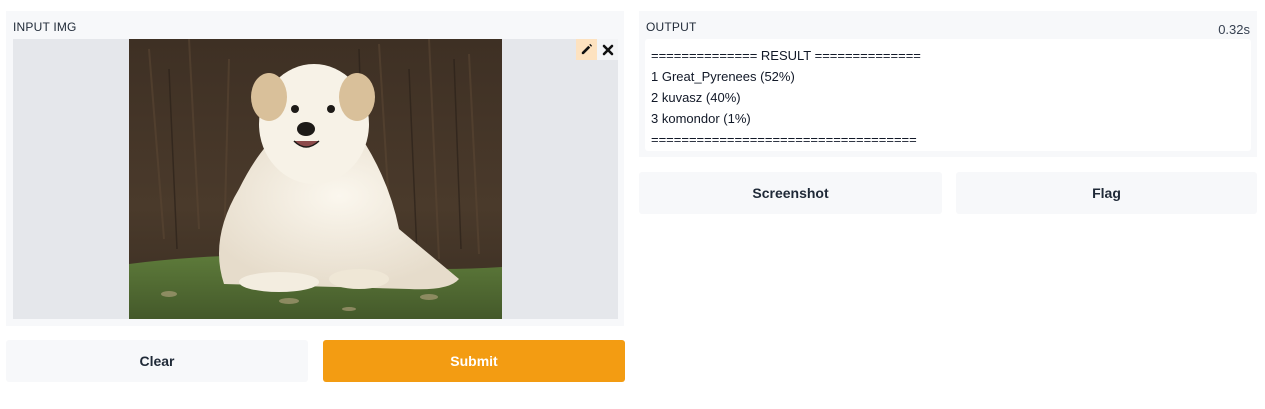 The height and width of the screenshot is (409, 1265). Describe the element at coordinates (701, 118) in the screenshot. I see `result-line-3: 3 komondor (1%)` at that location.